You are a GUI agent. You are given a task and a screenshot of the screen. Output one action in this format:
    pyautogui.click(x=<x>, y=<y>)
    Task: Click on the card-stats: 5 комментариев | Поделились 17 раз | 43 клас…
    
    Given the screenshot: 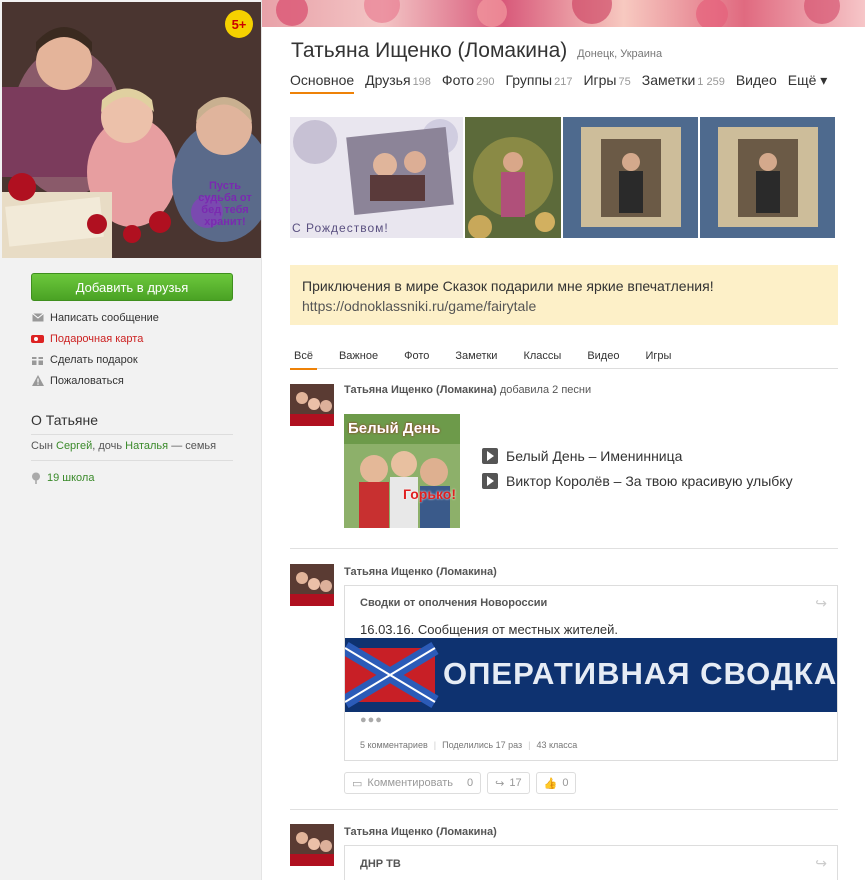 What is the action you would take?
    pyautogui.click(x=469, y=745)
    